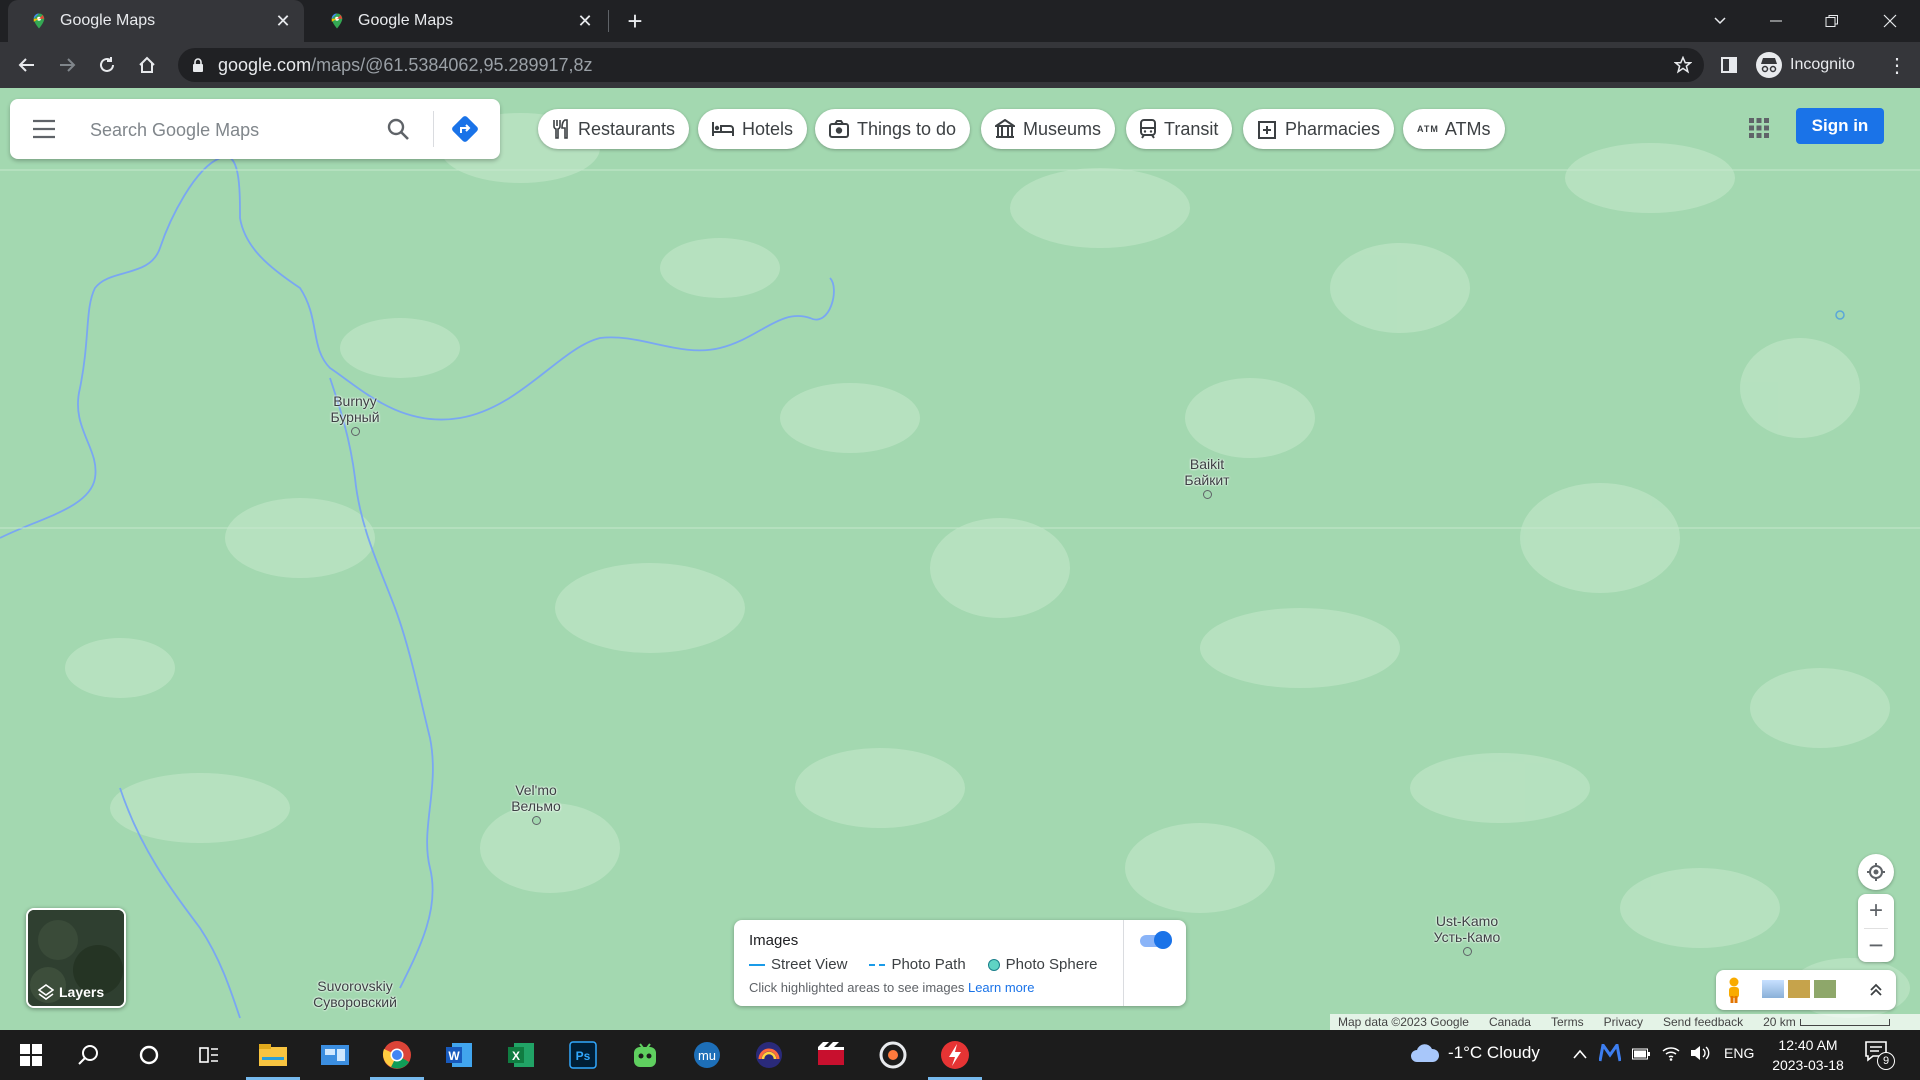  I want to click on thumbnail-desert, so click(1799, 989).